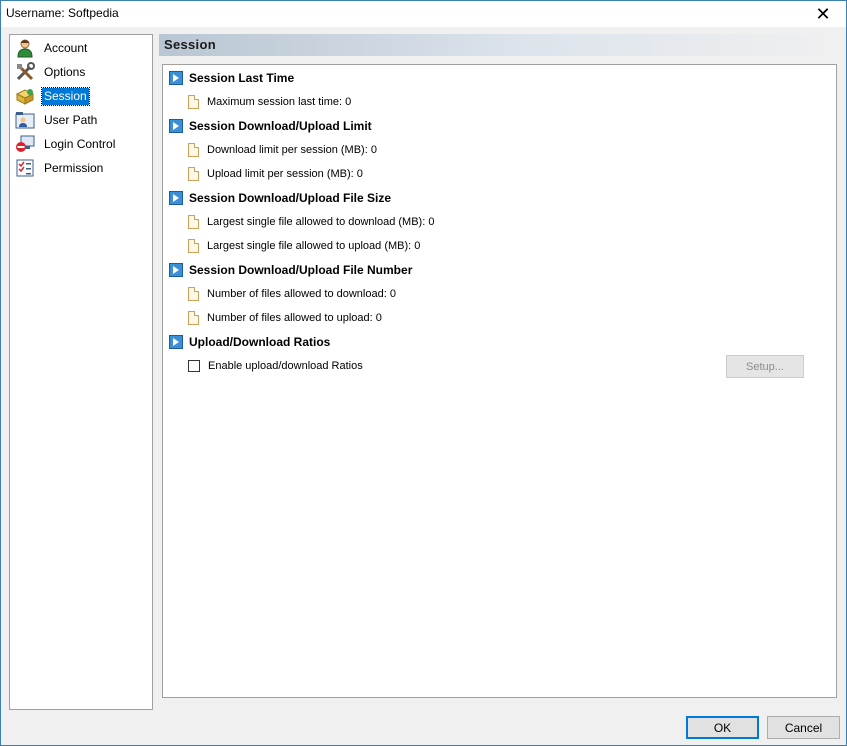 The image size is (847, 746). I want to click on setting-max-session-last-time: Maximum session last time: 0, so click(269, 102).